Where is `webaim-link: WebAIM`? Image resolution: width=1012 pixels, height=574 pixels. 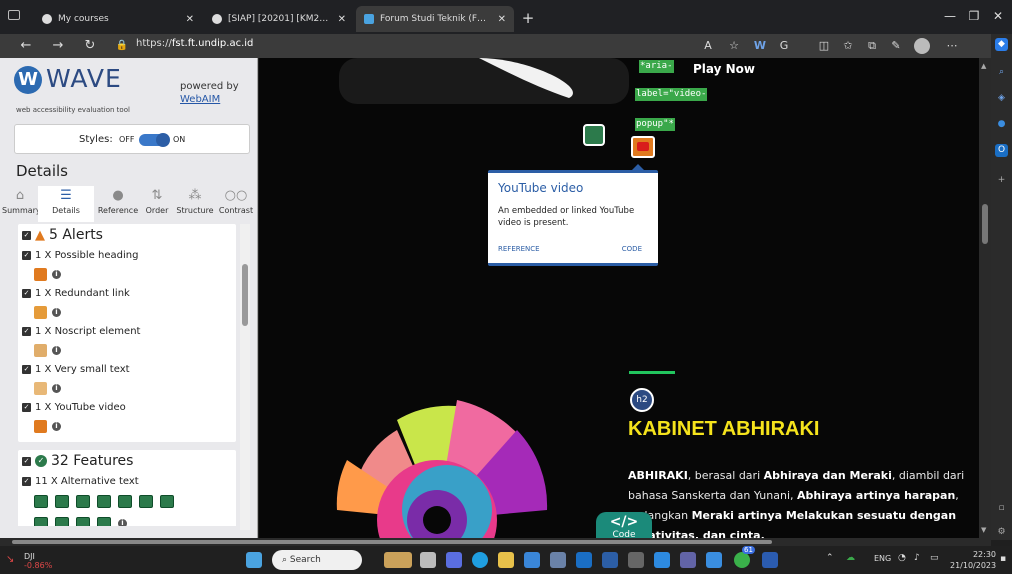 webaim-link: WebAIM is located at coordinates (209, 99).